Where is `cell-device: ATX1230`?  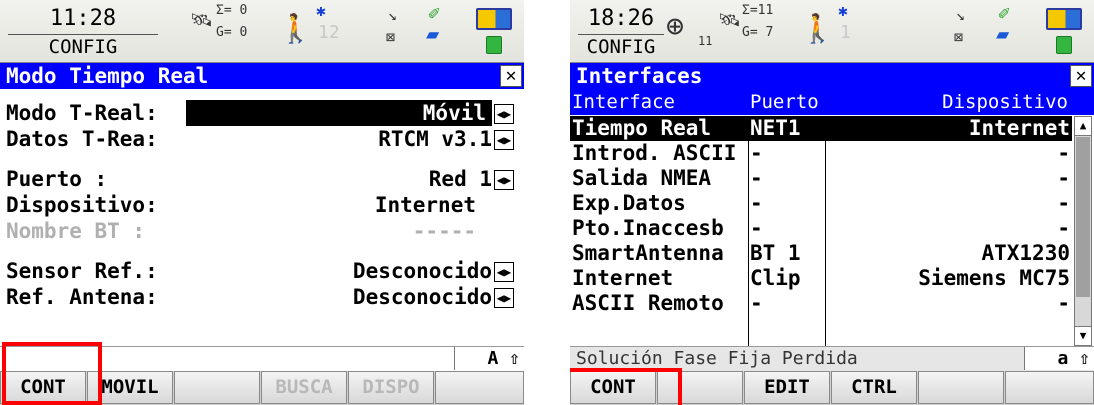
cell-device: ATX1230 is located at coordinates (1025, 253).